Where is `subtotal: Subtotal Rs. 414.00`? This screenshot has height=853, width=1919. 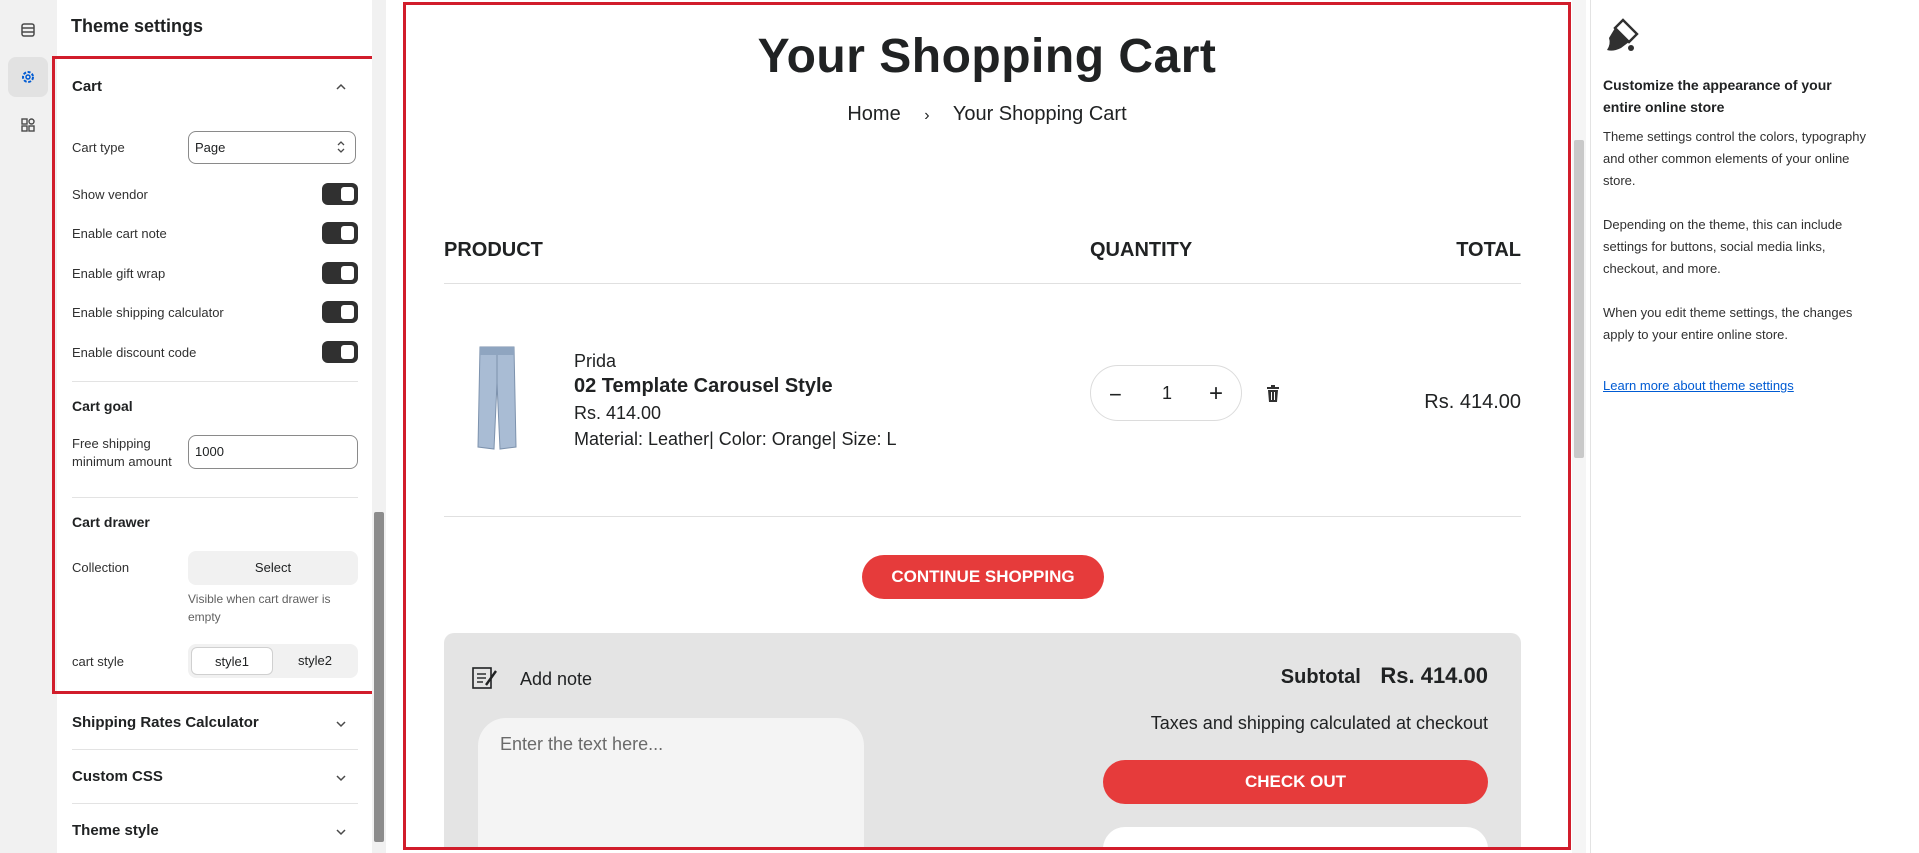 subtotal: Subtotal Rs. 414.00 is located at coordinates (1297, 676).